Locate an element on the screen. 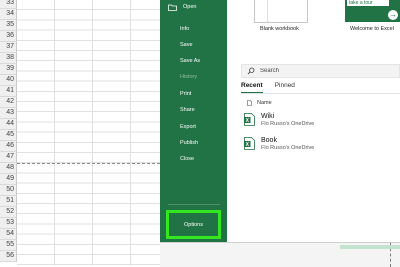  row-header: 34 is located at coordinates (8, 14).